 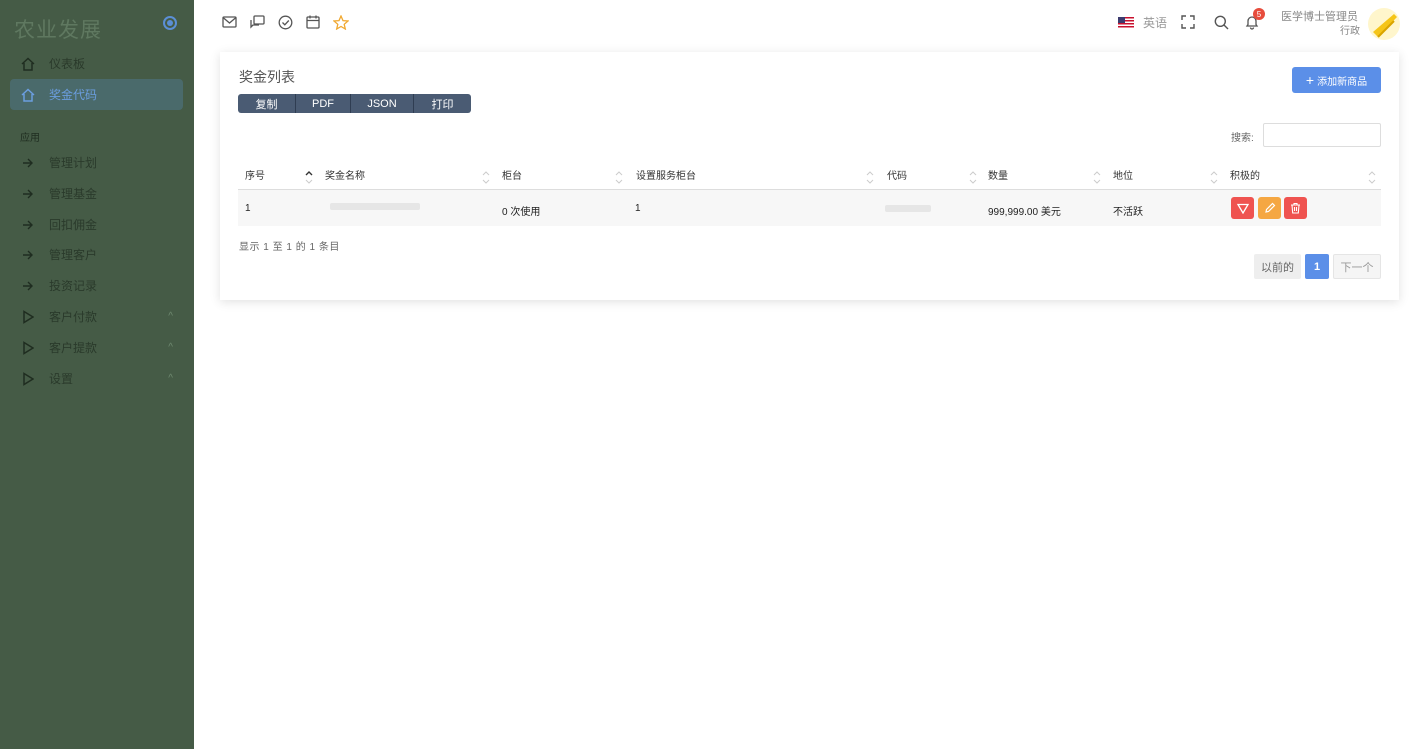 What do you see at coordinates (67, 64) in the screenshot?
I see `sidebar-item-label: 仪表板` at bounding box center [67, 64].